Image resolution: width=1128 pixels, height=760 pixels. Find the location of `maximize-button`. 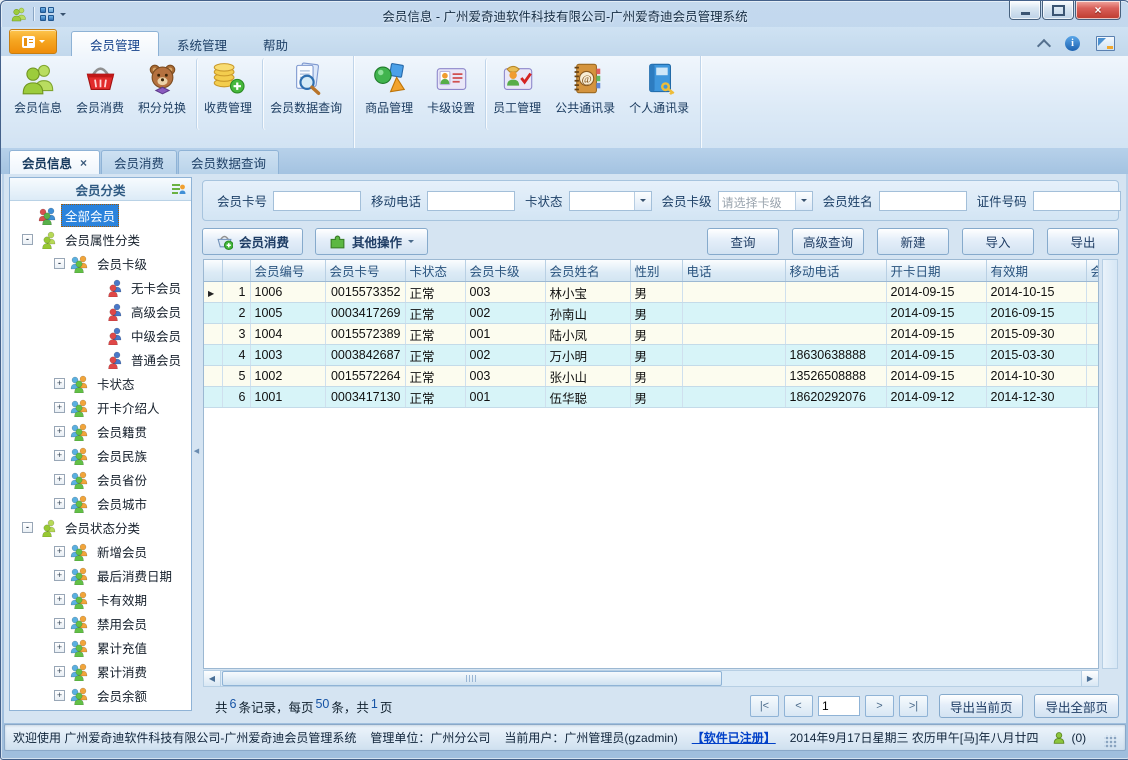

maximize-button is located at coordinates (1058, 10).